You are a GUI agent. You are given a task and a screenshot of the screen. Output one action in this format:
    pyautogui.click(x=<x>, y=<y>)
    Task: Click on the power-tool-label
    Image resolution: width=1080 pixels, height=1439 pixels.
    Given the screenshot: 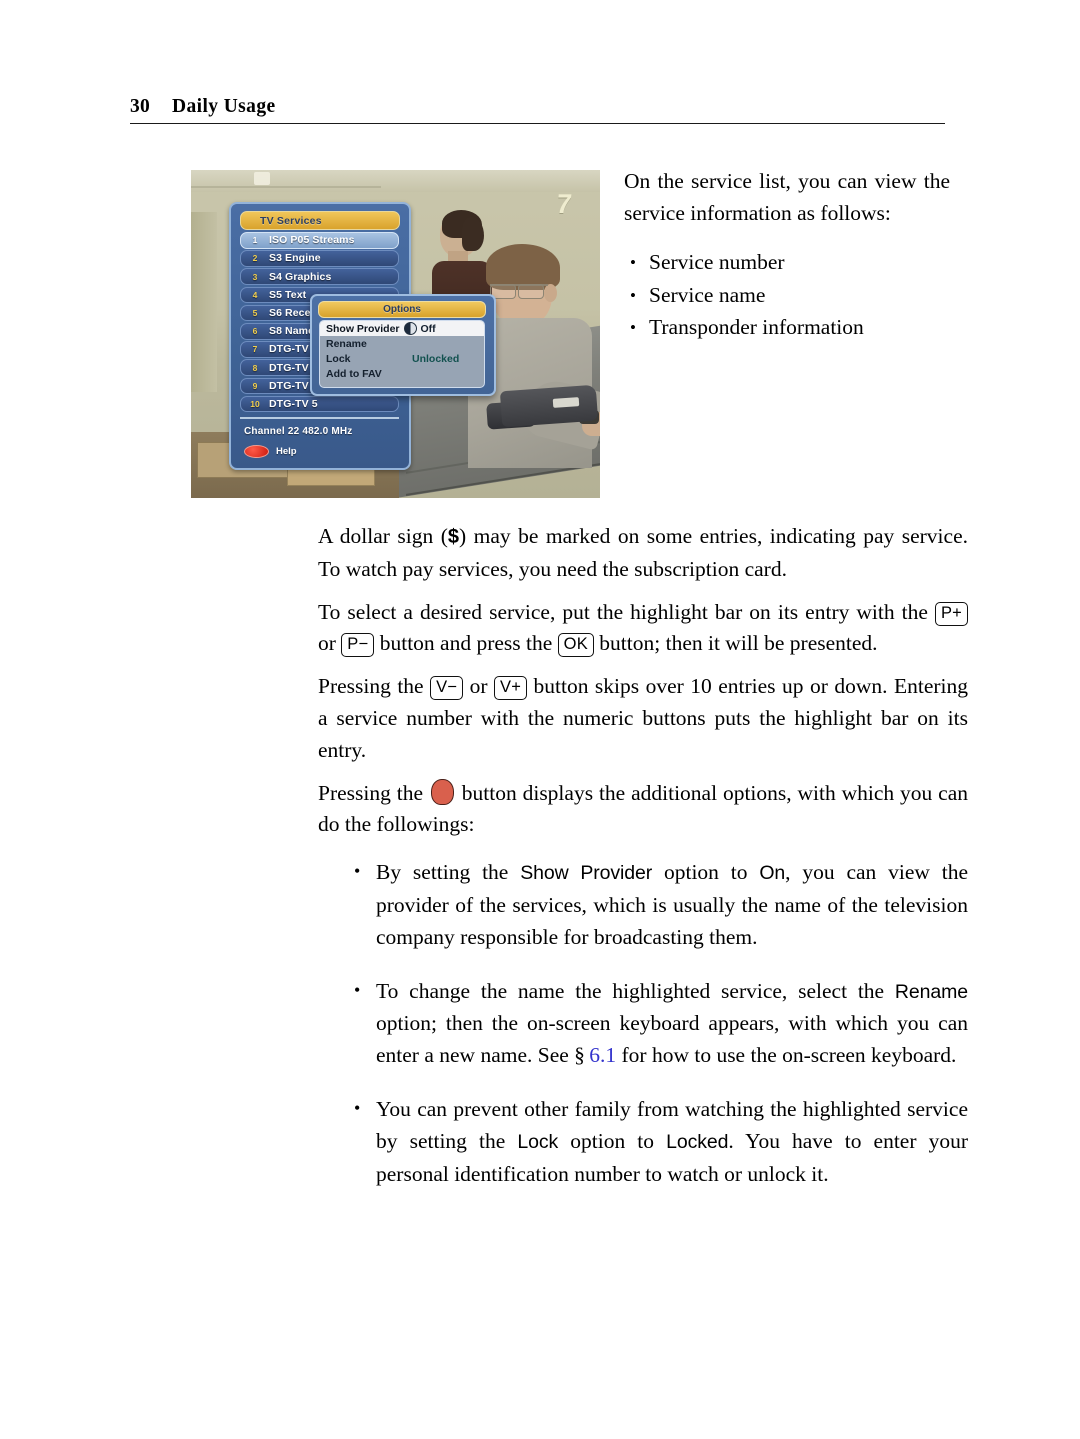 What is the action you would take?
    pyautogui.click(x=566, y=402)
    